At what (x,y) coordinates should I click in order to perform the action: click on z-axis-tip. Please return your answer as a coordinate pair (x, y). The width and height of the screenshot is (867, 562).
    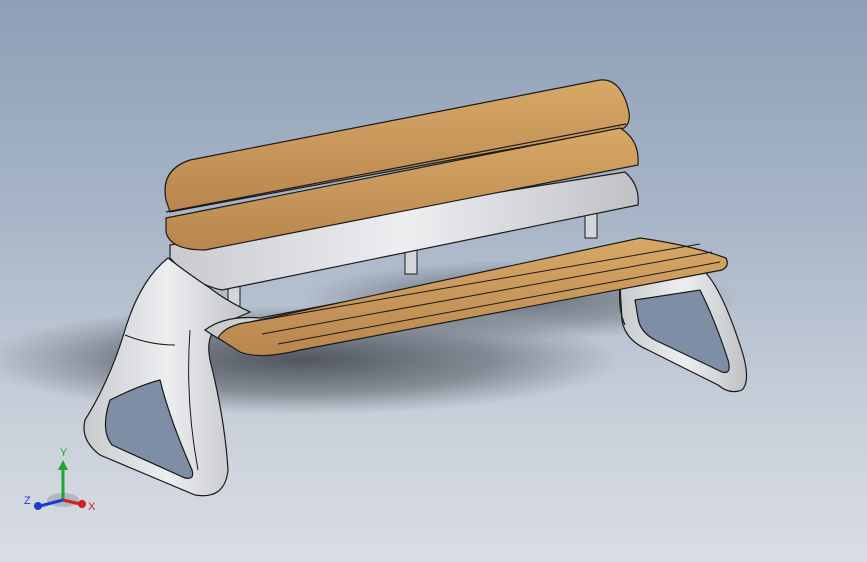
    Looking at the image, I should click on (38, 506).